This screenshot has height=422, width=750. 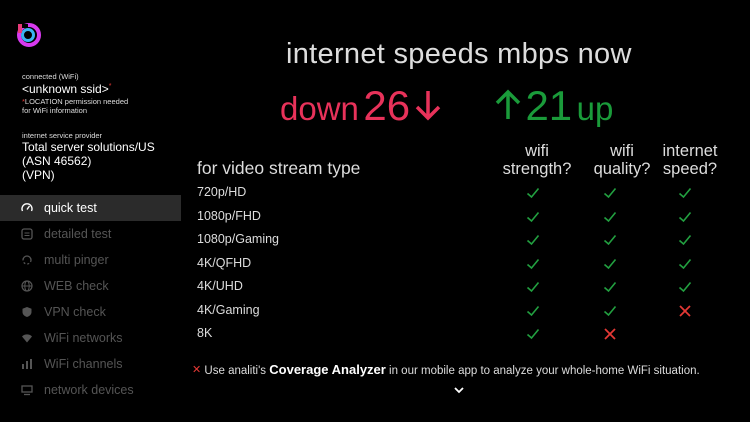 I want to click on globe-icon, so click(x=27, y=286).